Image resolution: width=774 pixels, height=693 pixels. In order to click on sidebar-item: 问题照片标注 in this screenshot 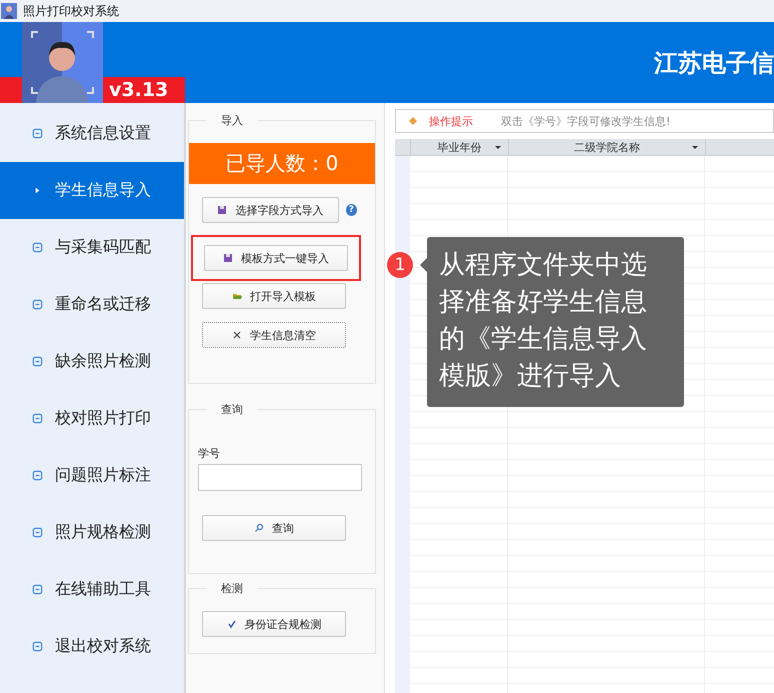, I will do `click(92, 475)`.